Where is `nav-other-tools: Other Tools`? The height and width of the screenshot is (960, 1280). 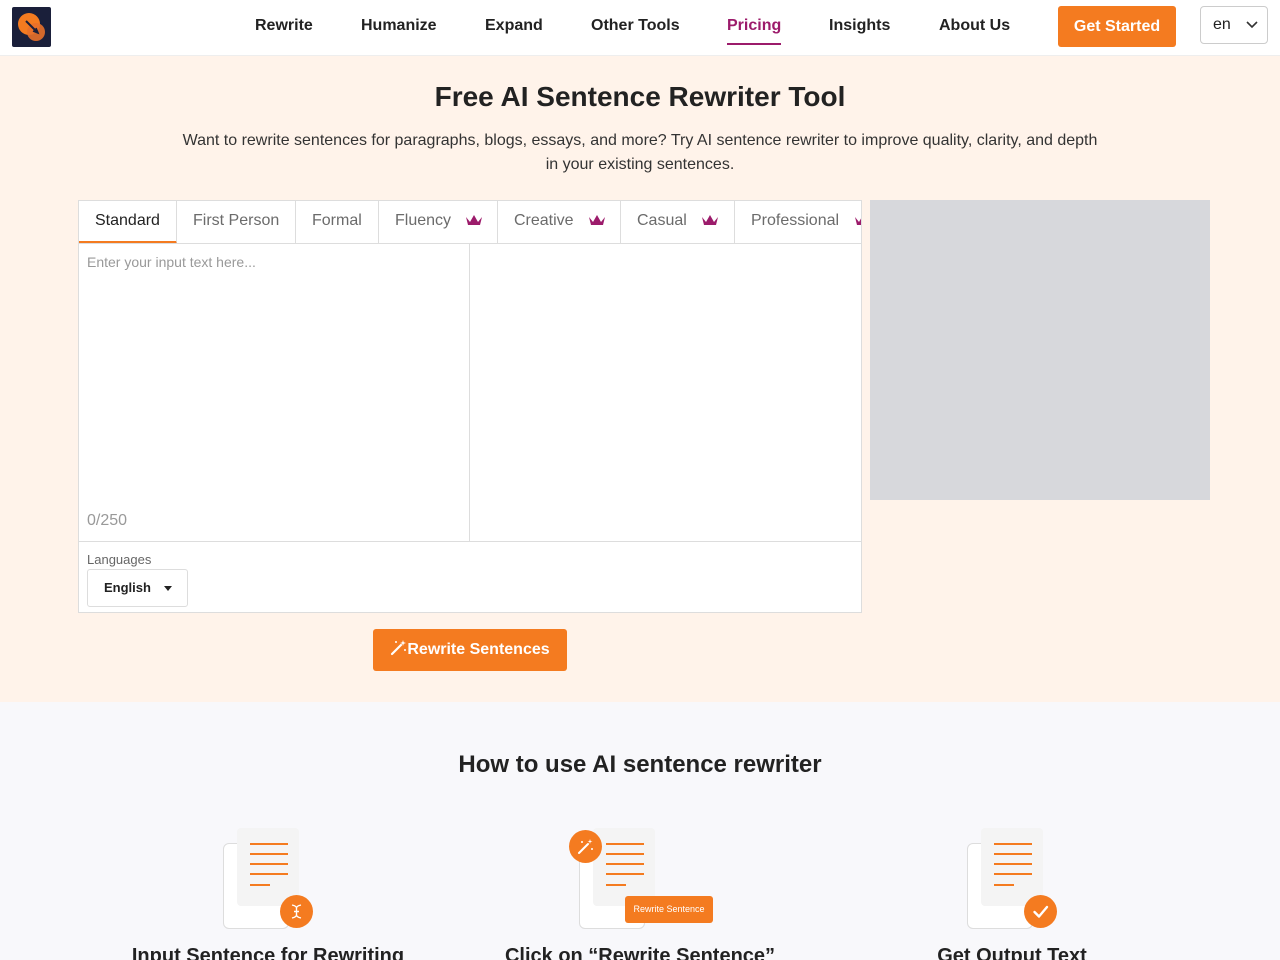 nav-other-tools: Other Tools is located at coordinates (635, 26).